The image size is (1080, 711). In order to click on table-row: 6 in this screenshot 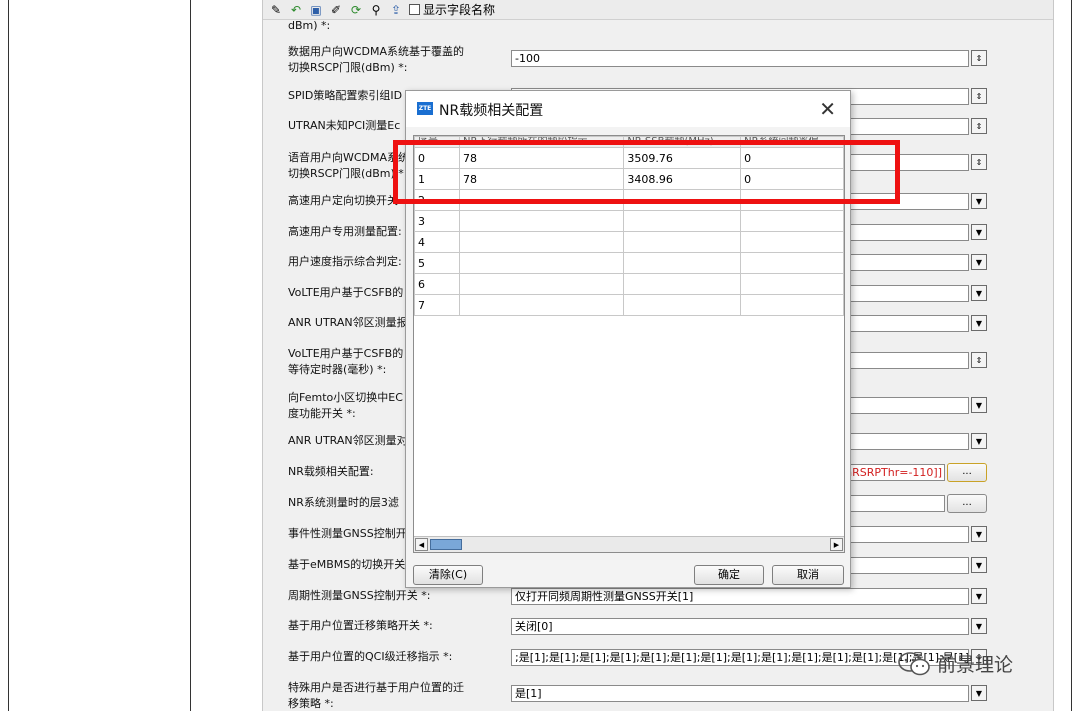, I will do `click(629, 284)`.